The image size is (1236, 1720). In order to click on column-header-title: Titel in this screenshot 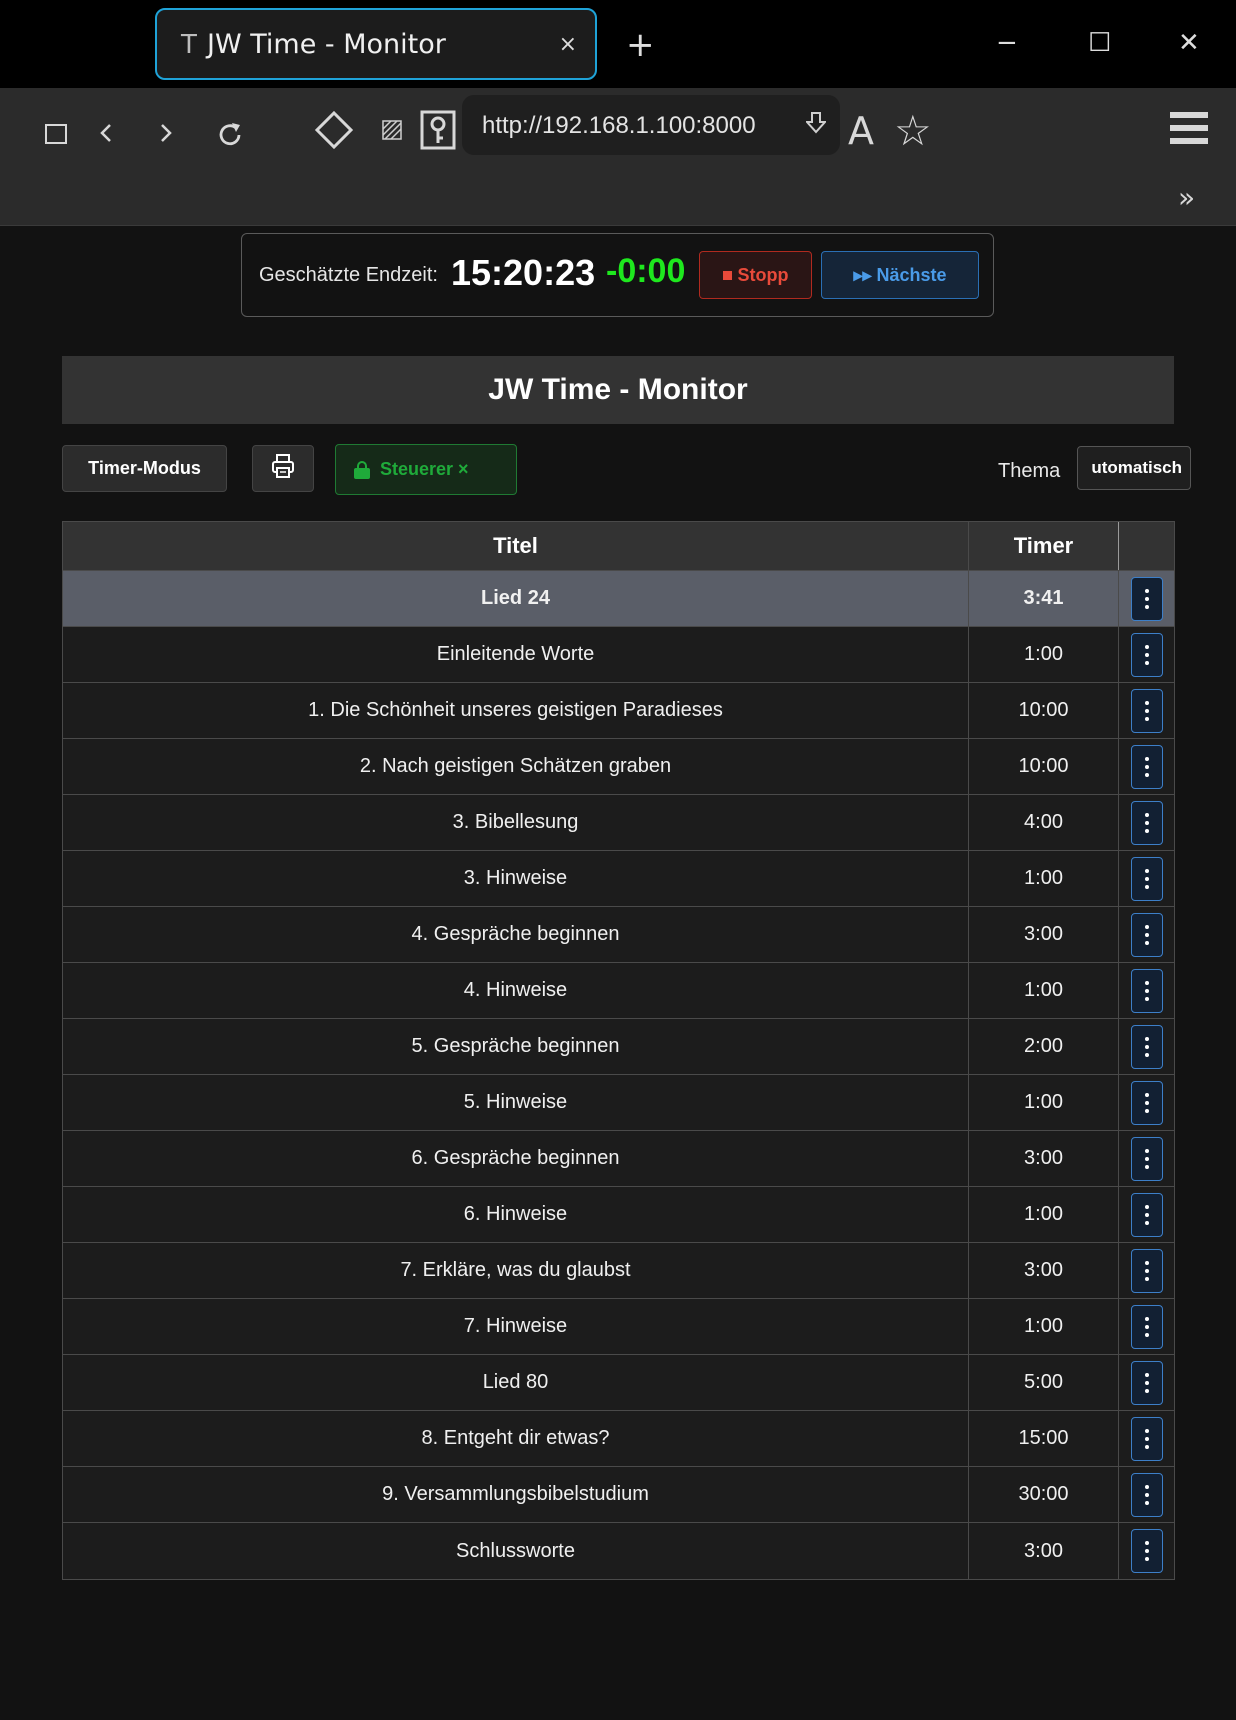, I will do `click(515, 545)`.